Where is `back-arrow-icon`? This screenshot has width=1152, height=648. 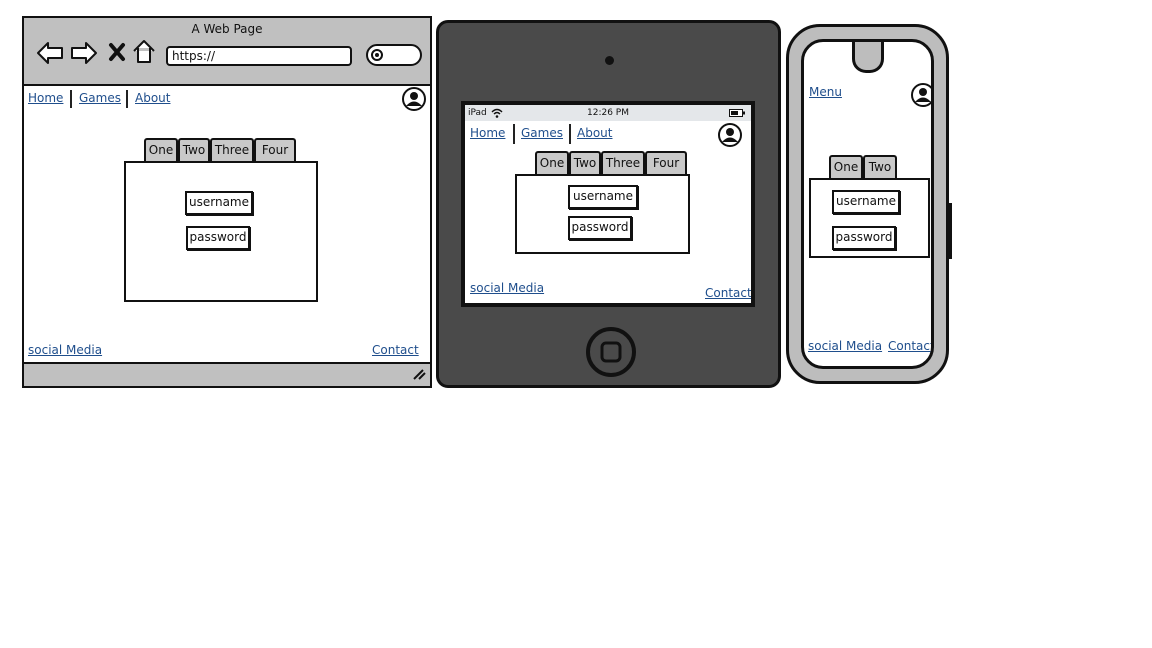
back-arrow-icon is located at coordinates (50, 53).